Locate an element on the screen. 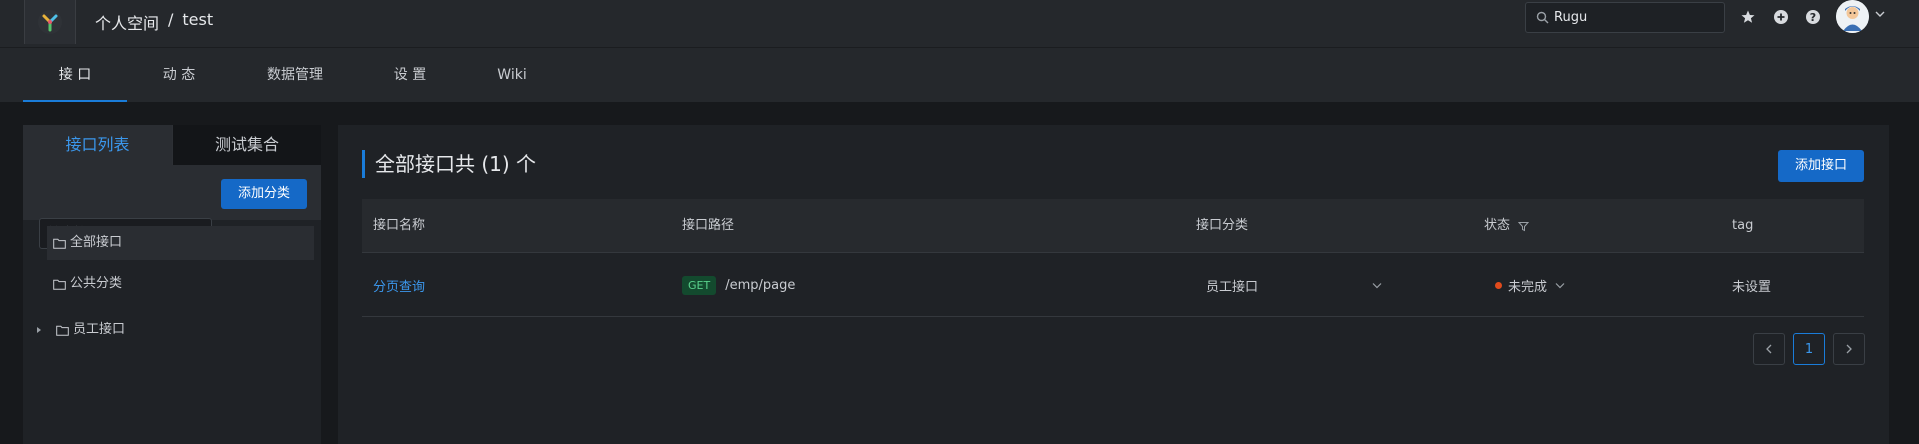 The height and width of the screenshot is (444, 1919). sidebar-tabs: 接口列表 测试集合 is located at coordinates (172, 145).